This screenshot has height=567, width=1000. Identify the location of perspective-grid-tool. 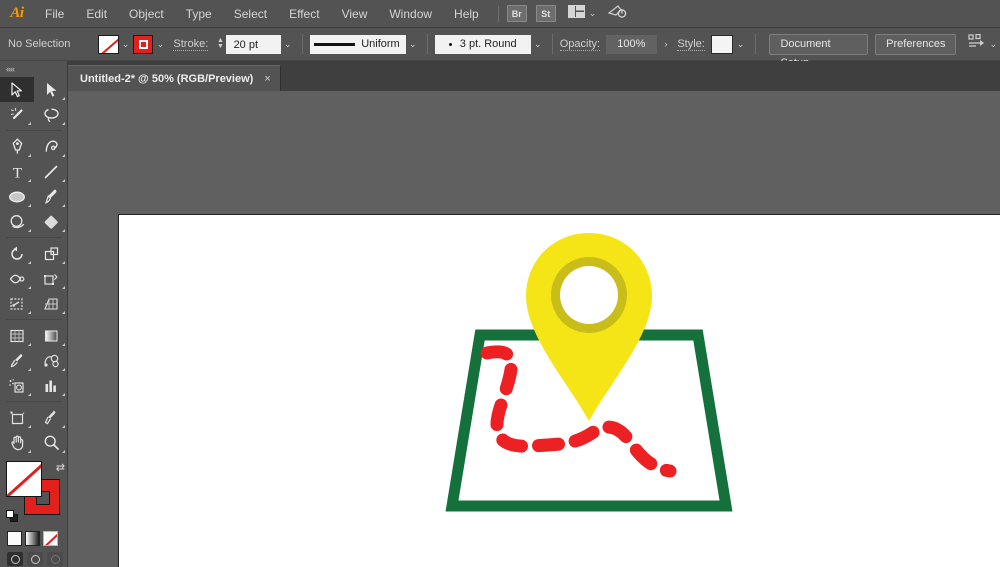
(51, 303).